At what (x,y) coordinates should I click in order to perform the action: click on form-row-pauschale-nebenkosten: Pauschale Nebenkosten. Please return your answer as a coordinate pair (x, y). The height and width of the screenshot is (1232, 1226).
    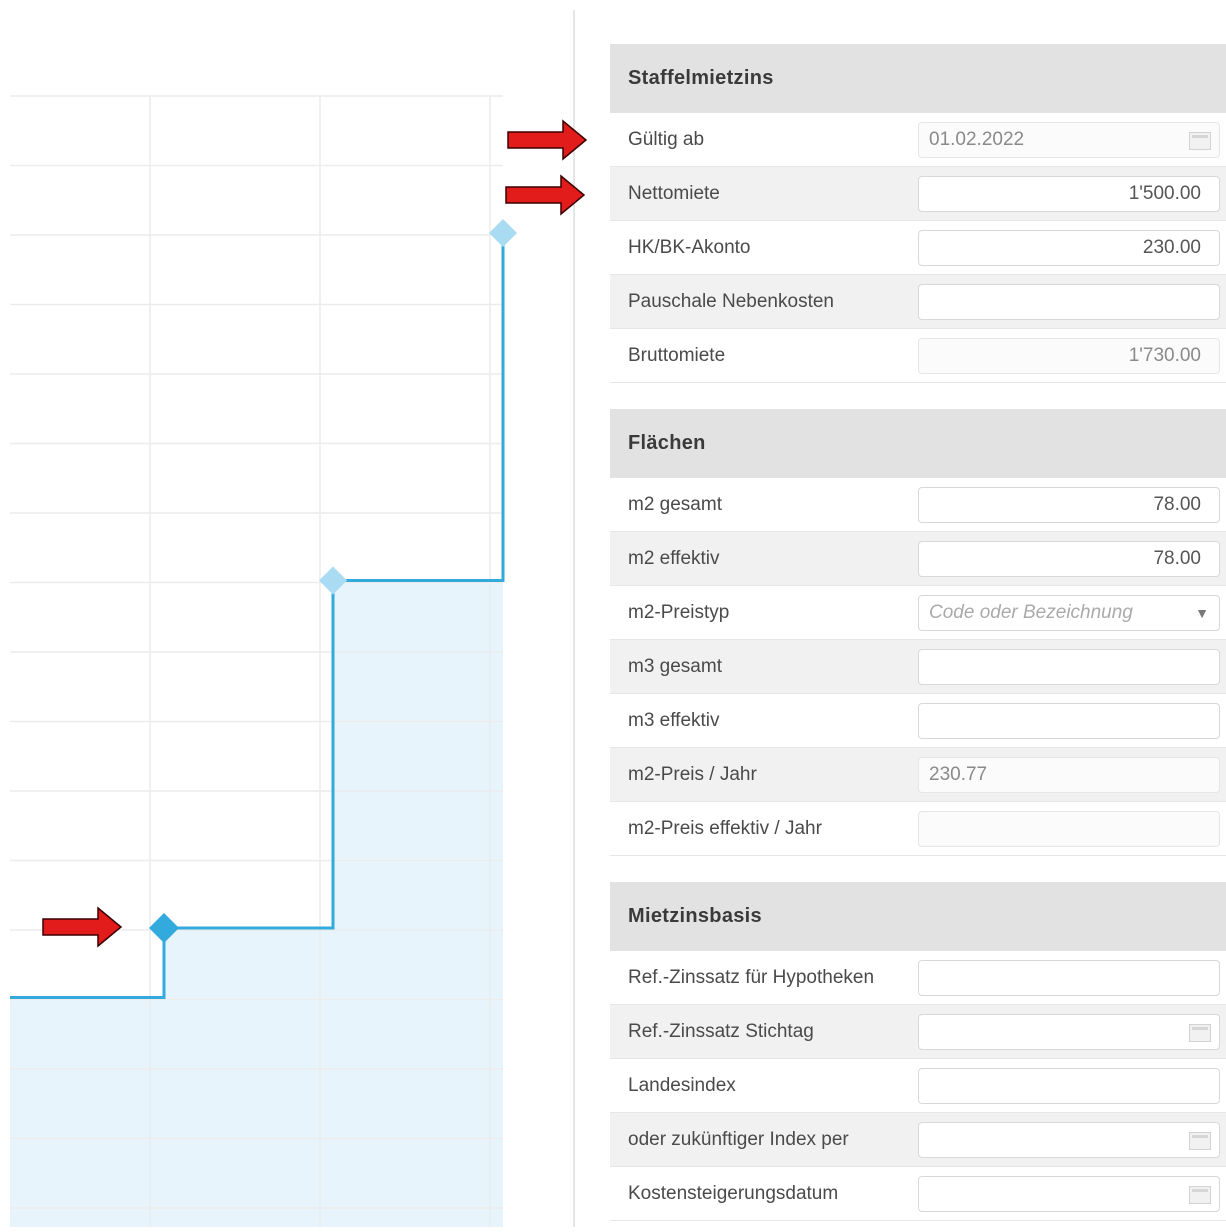
    Looking at the image, I should click on (918, 302).